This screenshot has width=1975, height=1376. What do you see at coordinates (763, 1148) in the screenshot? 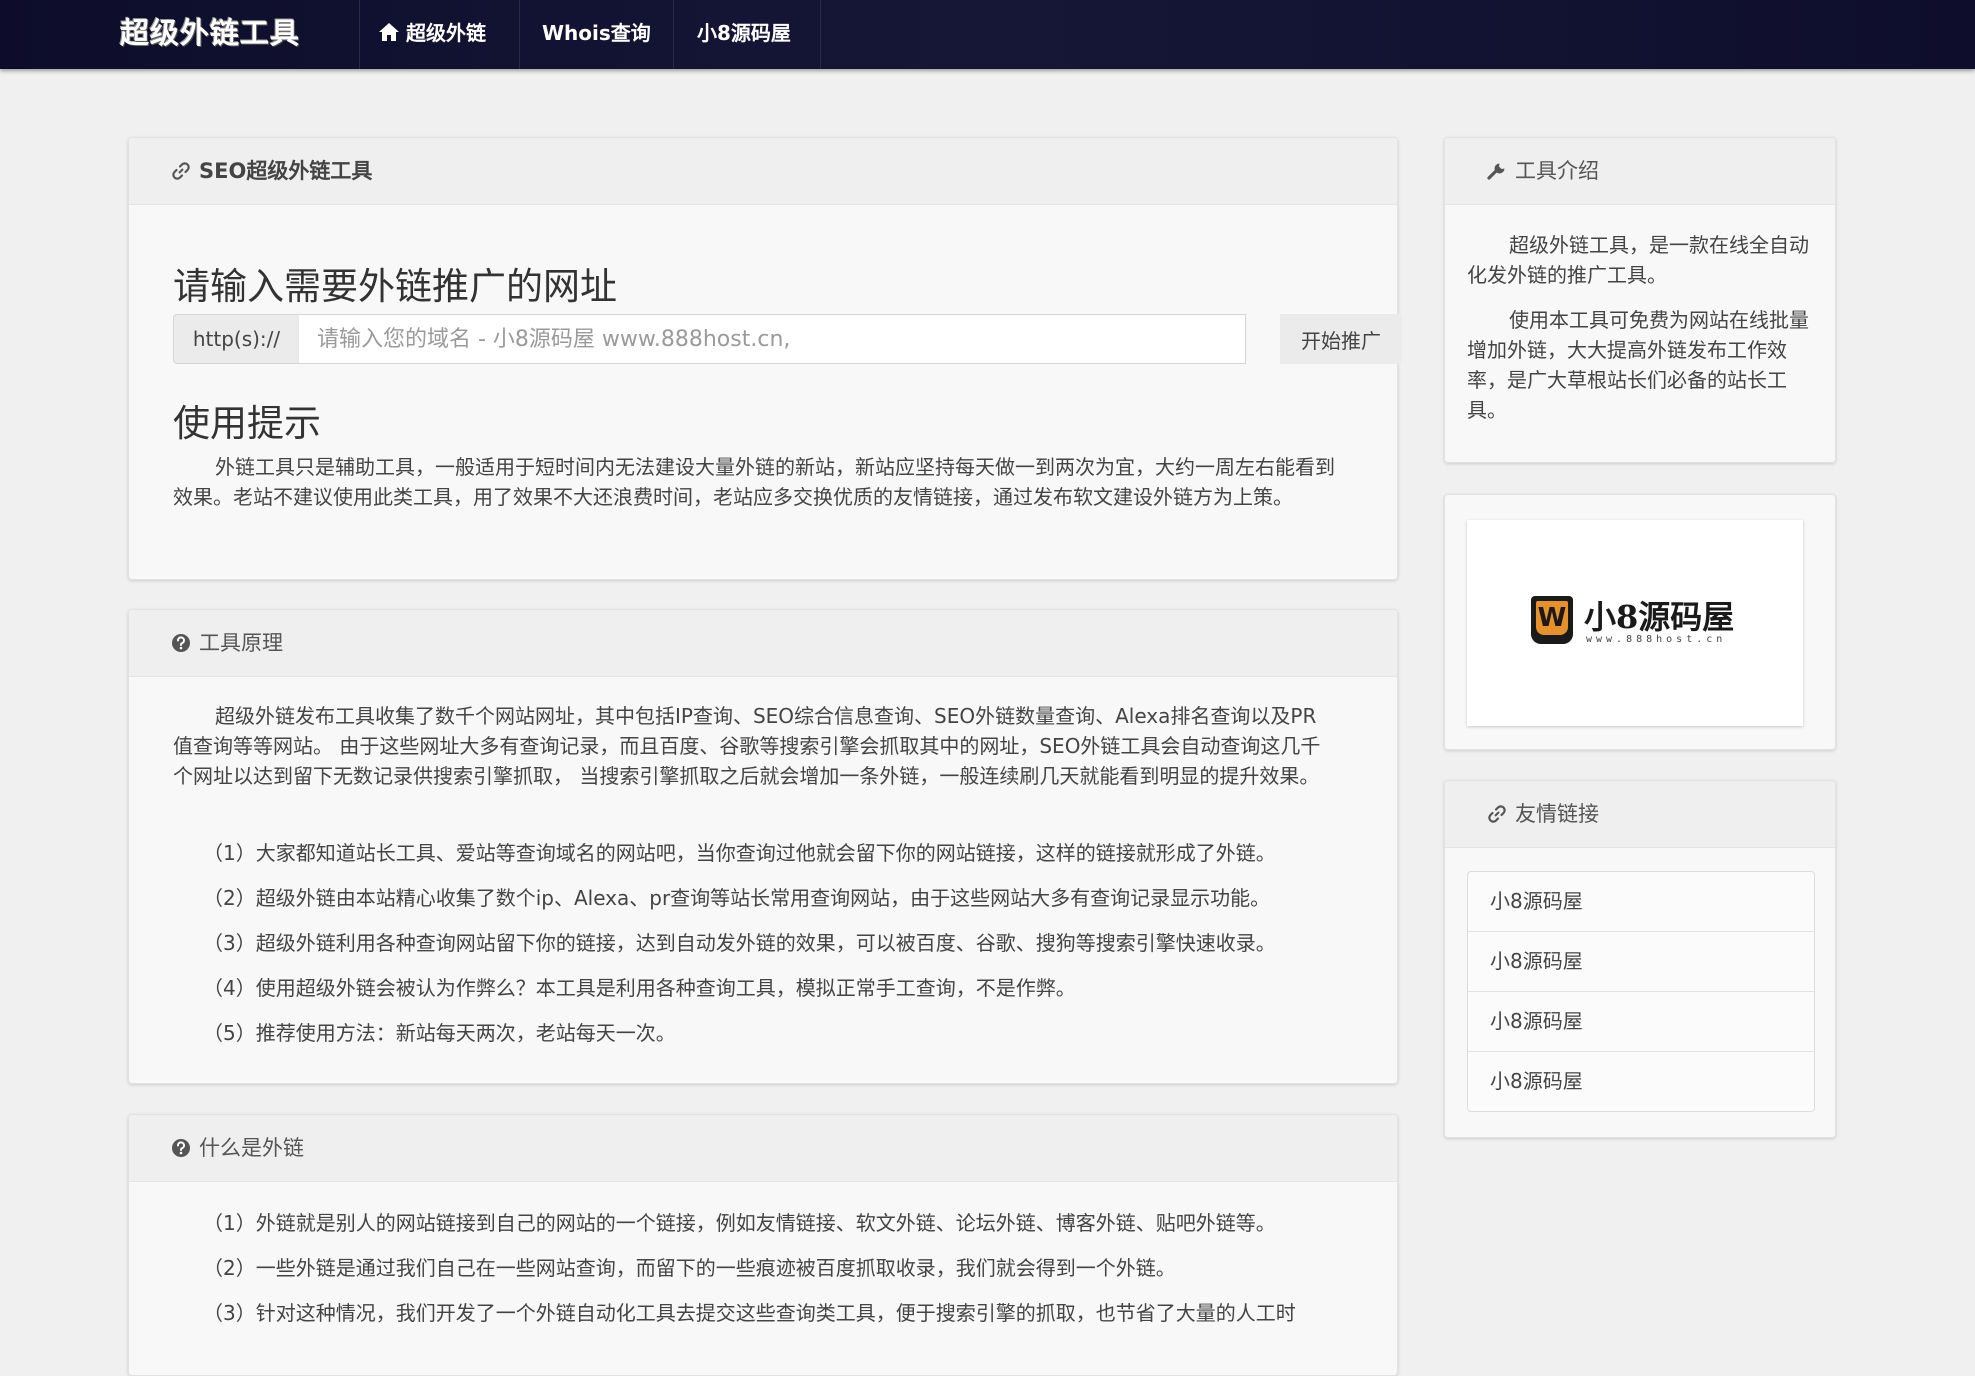
I see `panel-header: 什么是外链` at bounding box center [763, 1148].